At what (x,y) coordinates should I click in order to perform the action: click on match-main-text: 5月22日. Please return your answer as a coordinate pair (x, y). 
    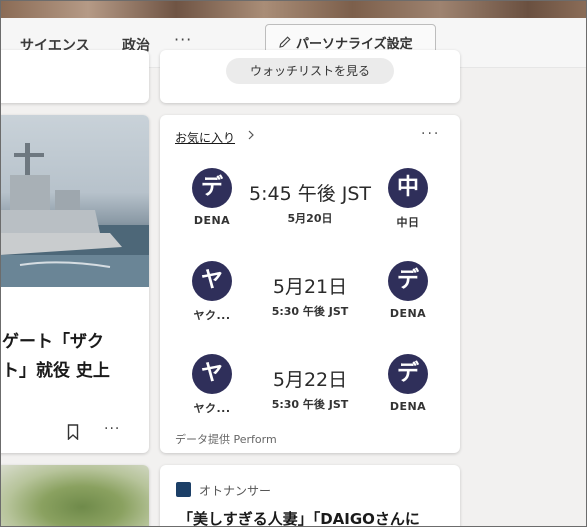
    Looking at the image, I should click on (310, 380).